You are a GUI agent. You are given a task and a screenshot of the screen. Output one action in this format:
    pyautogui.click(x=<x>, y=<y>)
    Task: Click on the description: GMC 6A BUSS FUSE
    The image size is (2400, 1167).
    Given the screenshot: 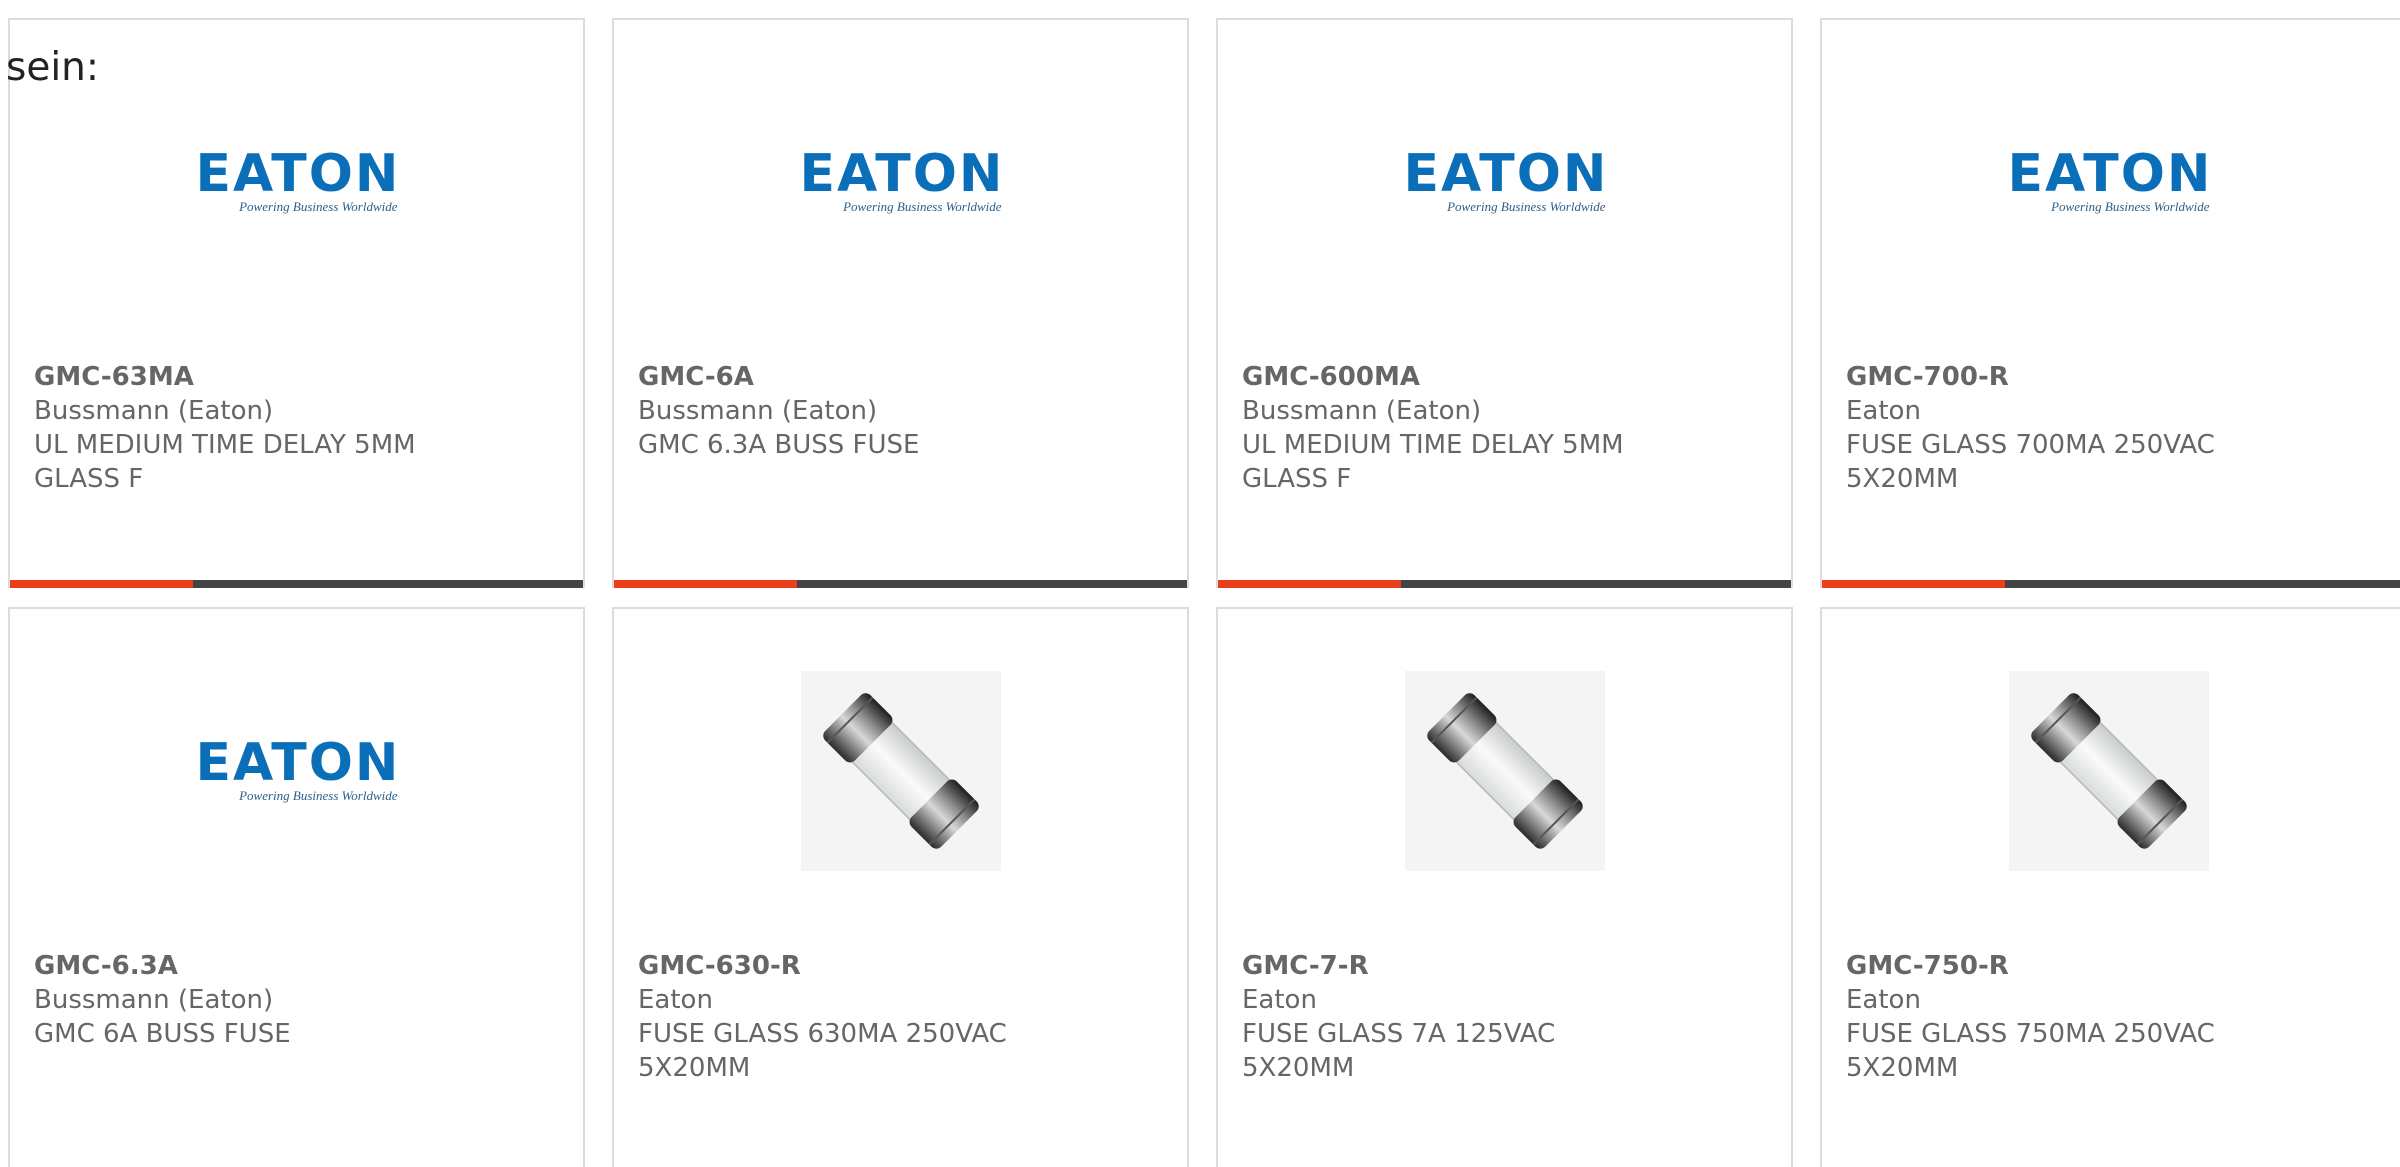 What is the action you would take?
    pyautogui.click(x=162, y=1034)
    